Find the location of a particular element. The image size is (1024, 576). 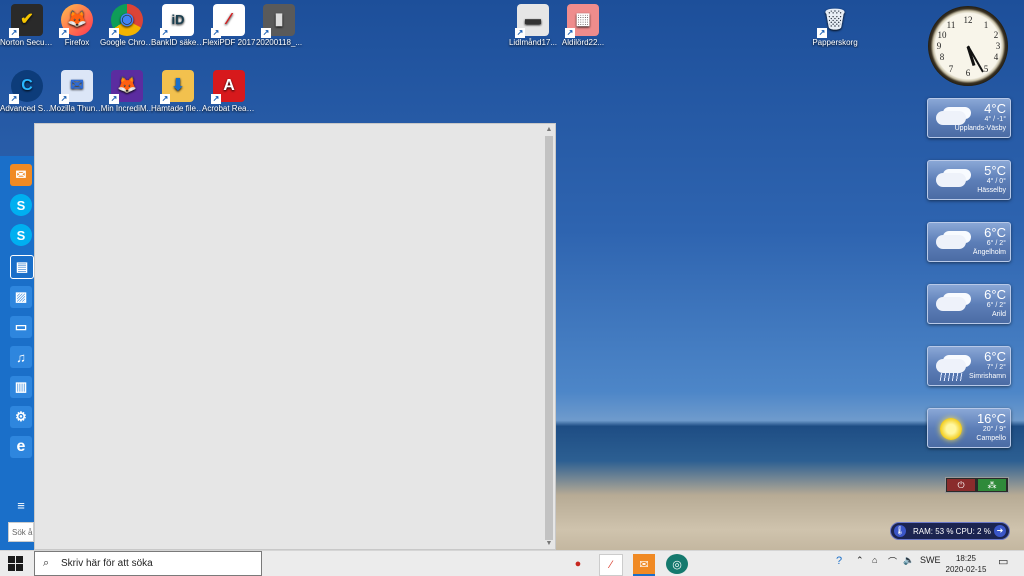

desktop-icon-flexipdf: ⁄ FlexiPDF 2017 is located at coordinates (229, 24).